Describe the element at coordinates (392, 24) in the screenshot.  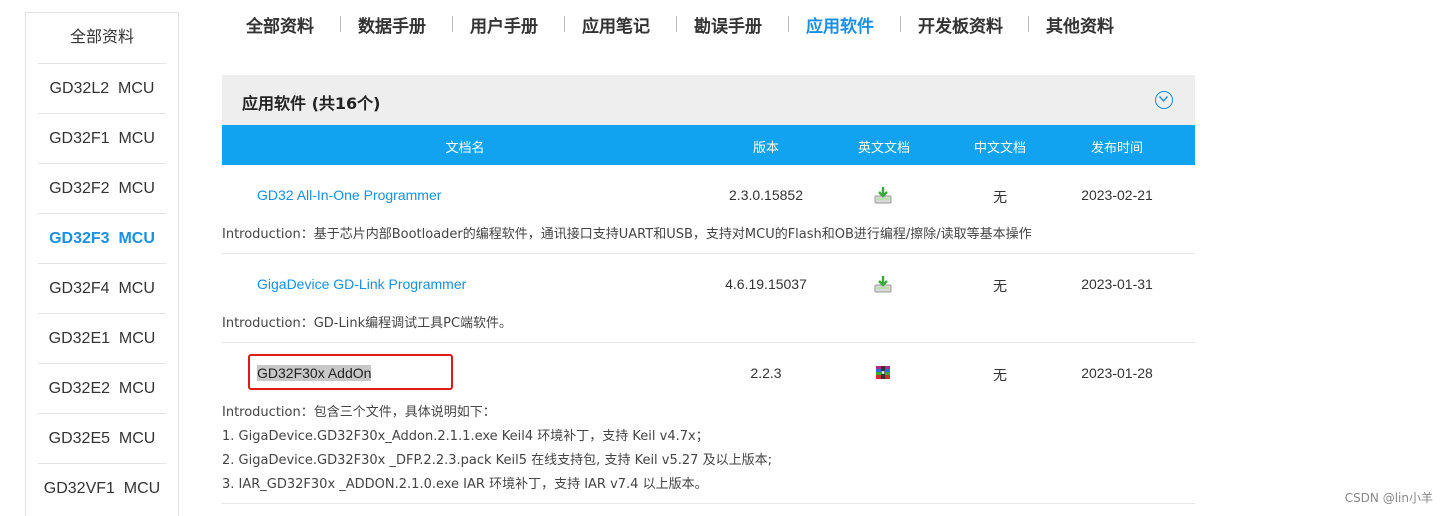
I see `tab-datasheet: 数据手册` at that location.